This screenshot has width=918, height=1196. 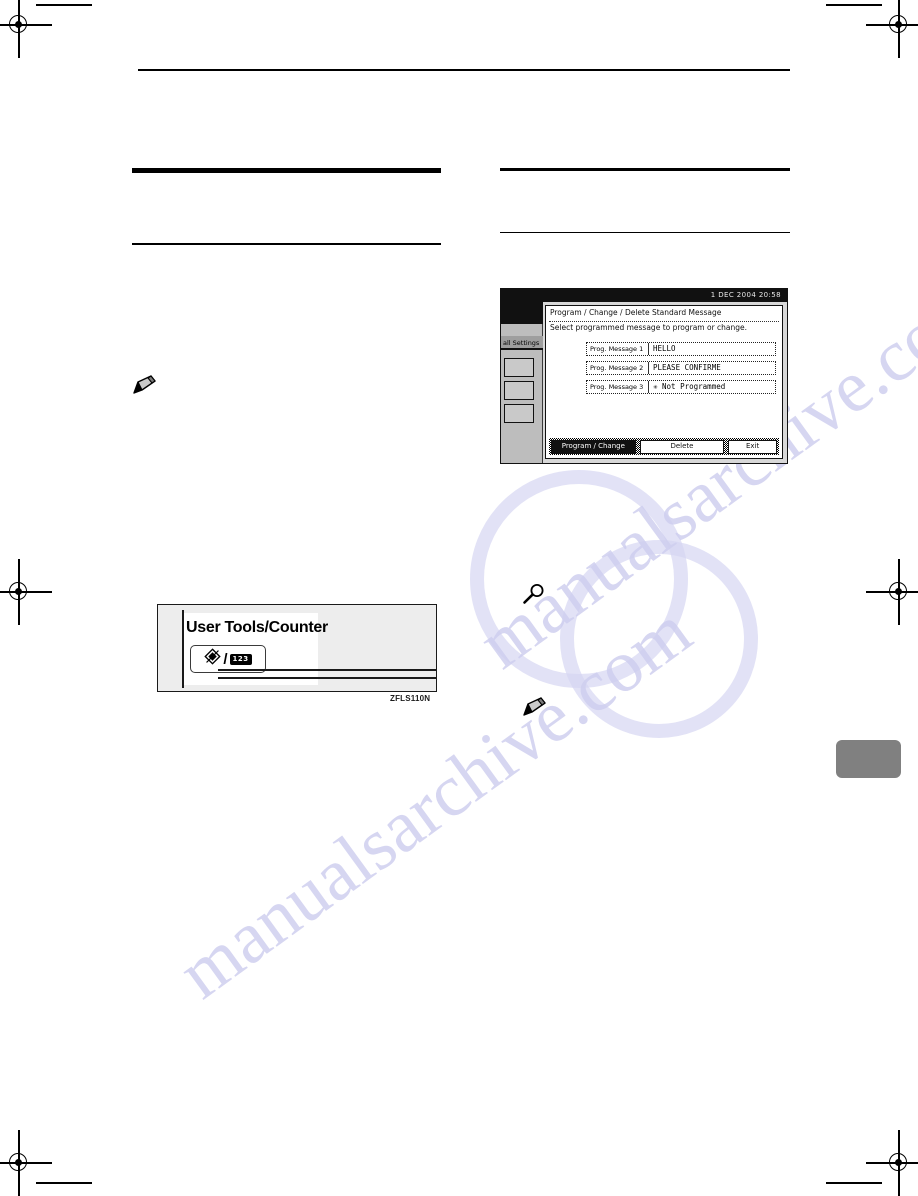 What do you see at coordinates (687, 367) in the screenshot?
I see `lcd-message-value: PLEASE CONFIRME` at bounding box center [687, 367].